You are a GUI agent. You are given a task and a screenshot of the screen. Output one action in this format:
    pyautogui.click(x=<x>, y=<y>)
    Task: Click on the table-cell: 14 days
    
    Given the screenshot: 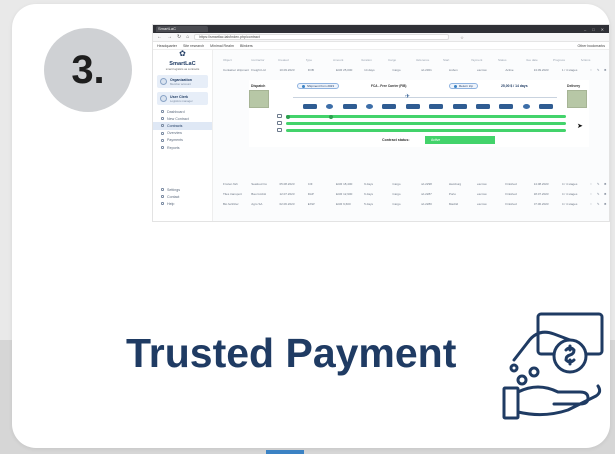 What is the action you would take?
    pyautogui.click(x=369, y=70)
    